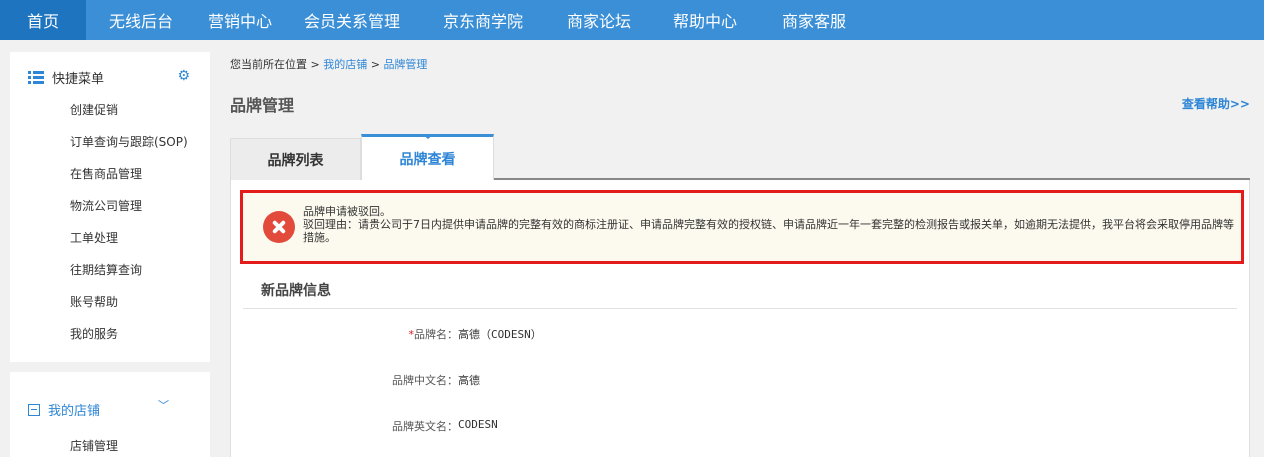 Image resolution: width=1264 pixels, height=457 pixels. Describe the element at coordinates (279, 227) in the screenshot. I see `error-x-icon` at that location.